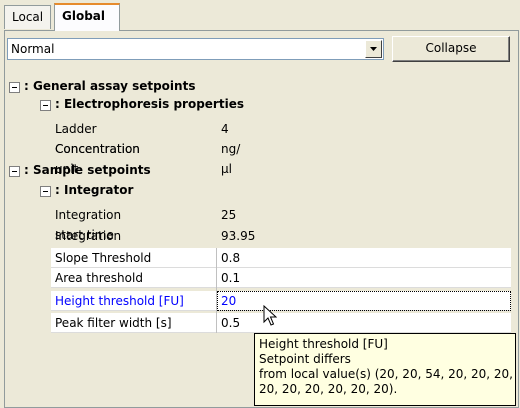 This screenshot has height=408, width=520. I want to click on tab-global: Global, so click(87, 17).